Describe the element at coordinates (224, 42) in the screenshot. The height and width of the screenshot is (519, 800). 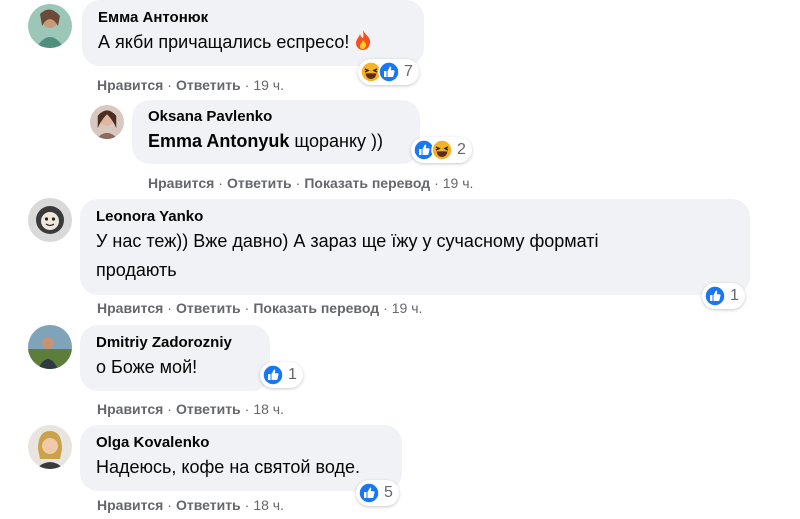
I see `comment-text-body: А якби причащались еспресо!` at that location.